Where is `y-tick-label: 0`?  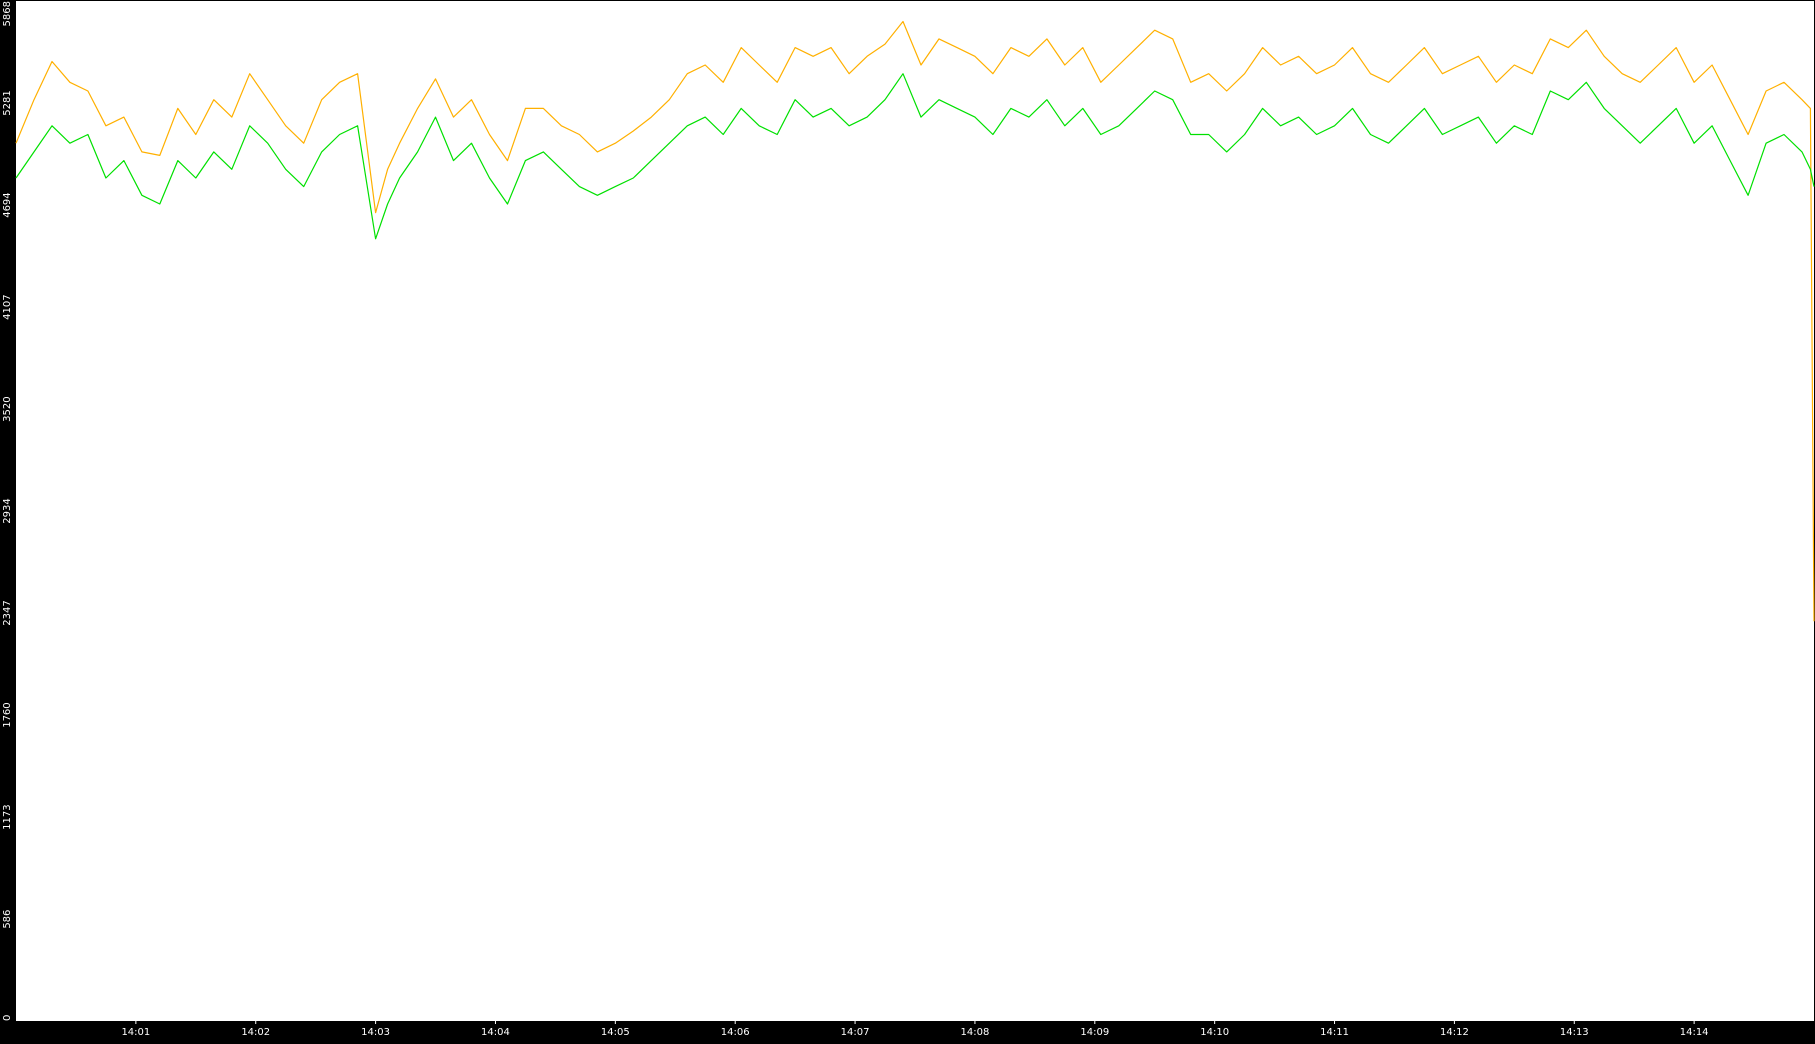
y-tick-label: 0 is located at coordinates (7, 1018).